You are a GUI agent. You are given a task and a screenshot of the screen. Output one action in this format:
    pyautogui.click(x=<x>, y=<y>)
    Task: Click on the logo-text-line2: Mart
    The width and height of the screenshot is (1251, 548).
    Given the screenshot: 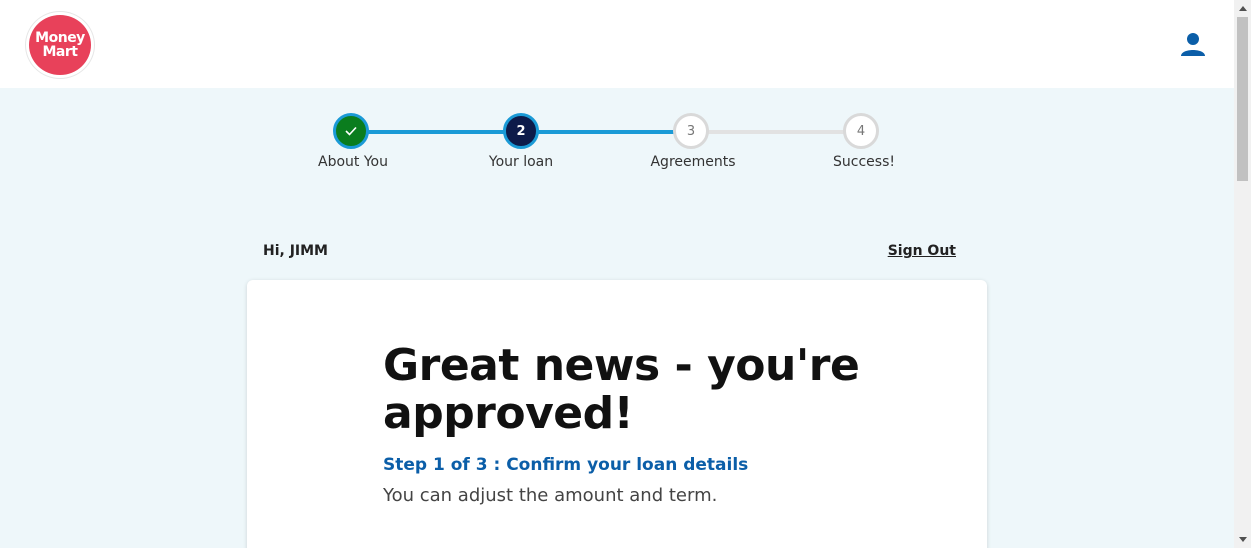 What is the action you would take?
    pyautogui.click(x=60, y=52)
    